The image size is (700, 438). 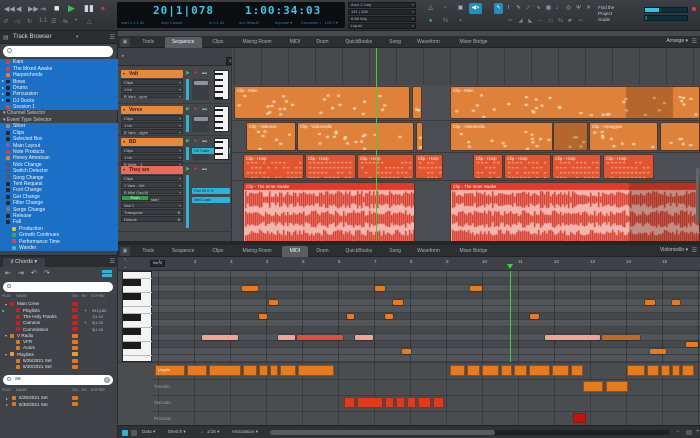 I want to click on tab-midi: MIDI, so click(x=295, y=251).